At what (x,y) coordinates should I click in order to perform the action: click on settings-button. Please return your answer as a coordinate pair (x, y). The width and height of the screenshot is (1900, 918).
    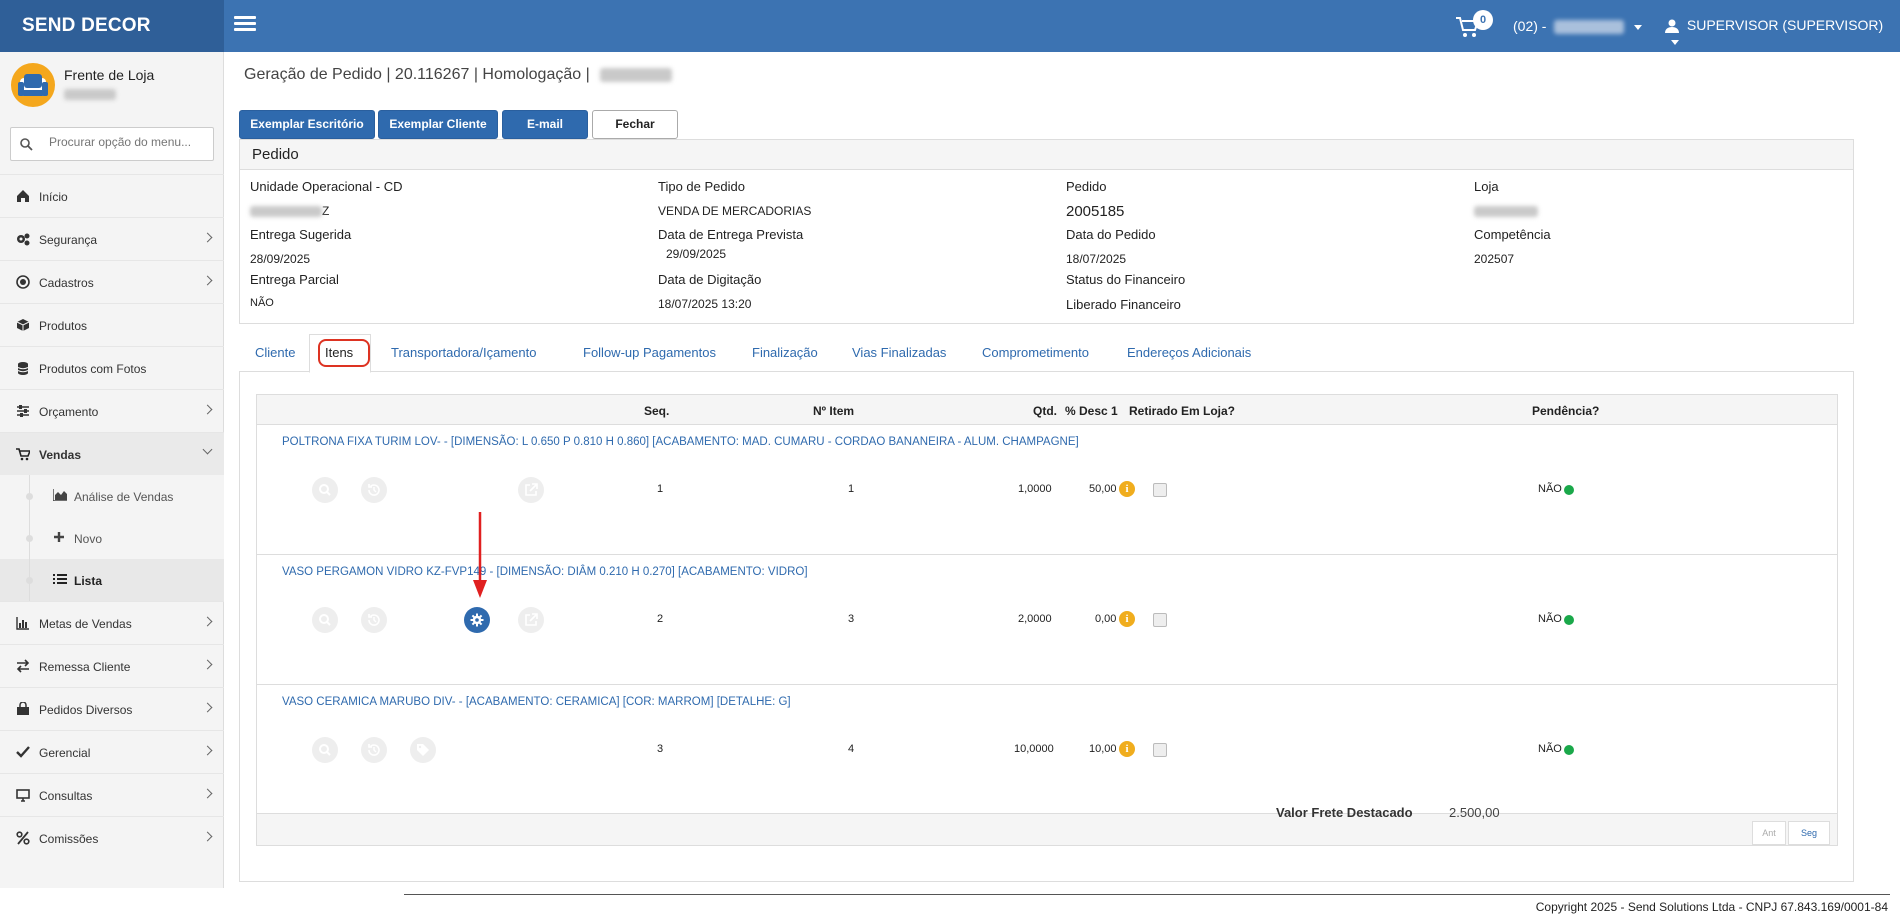
    Looking at the image, I should click on (477, 620).